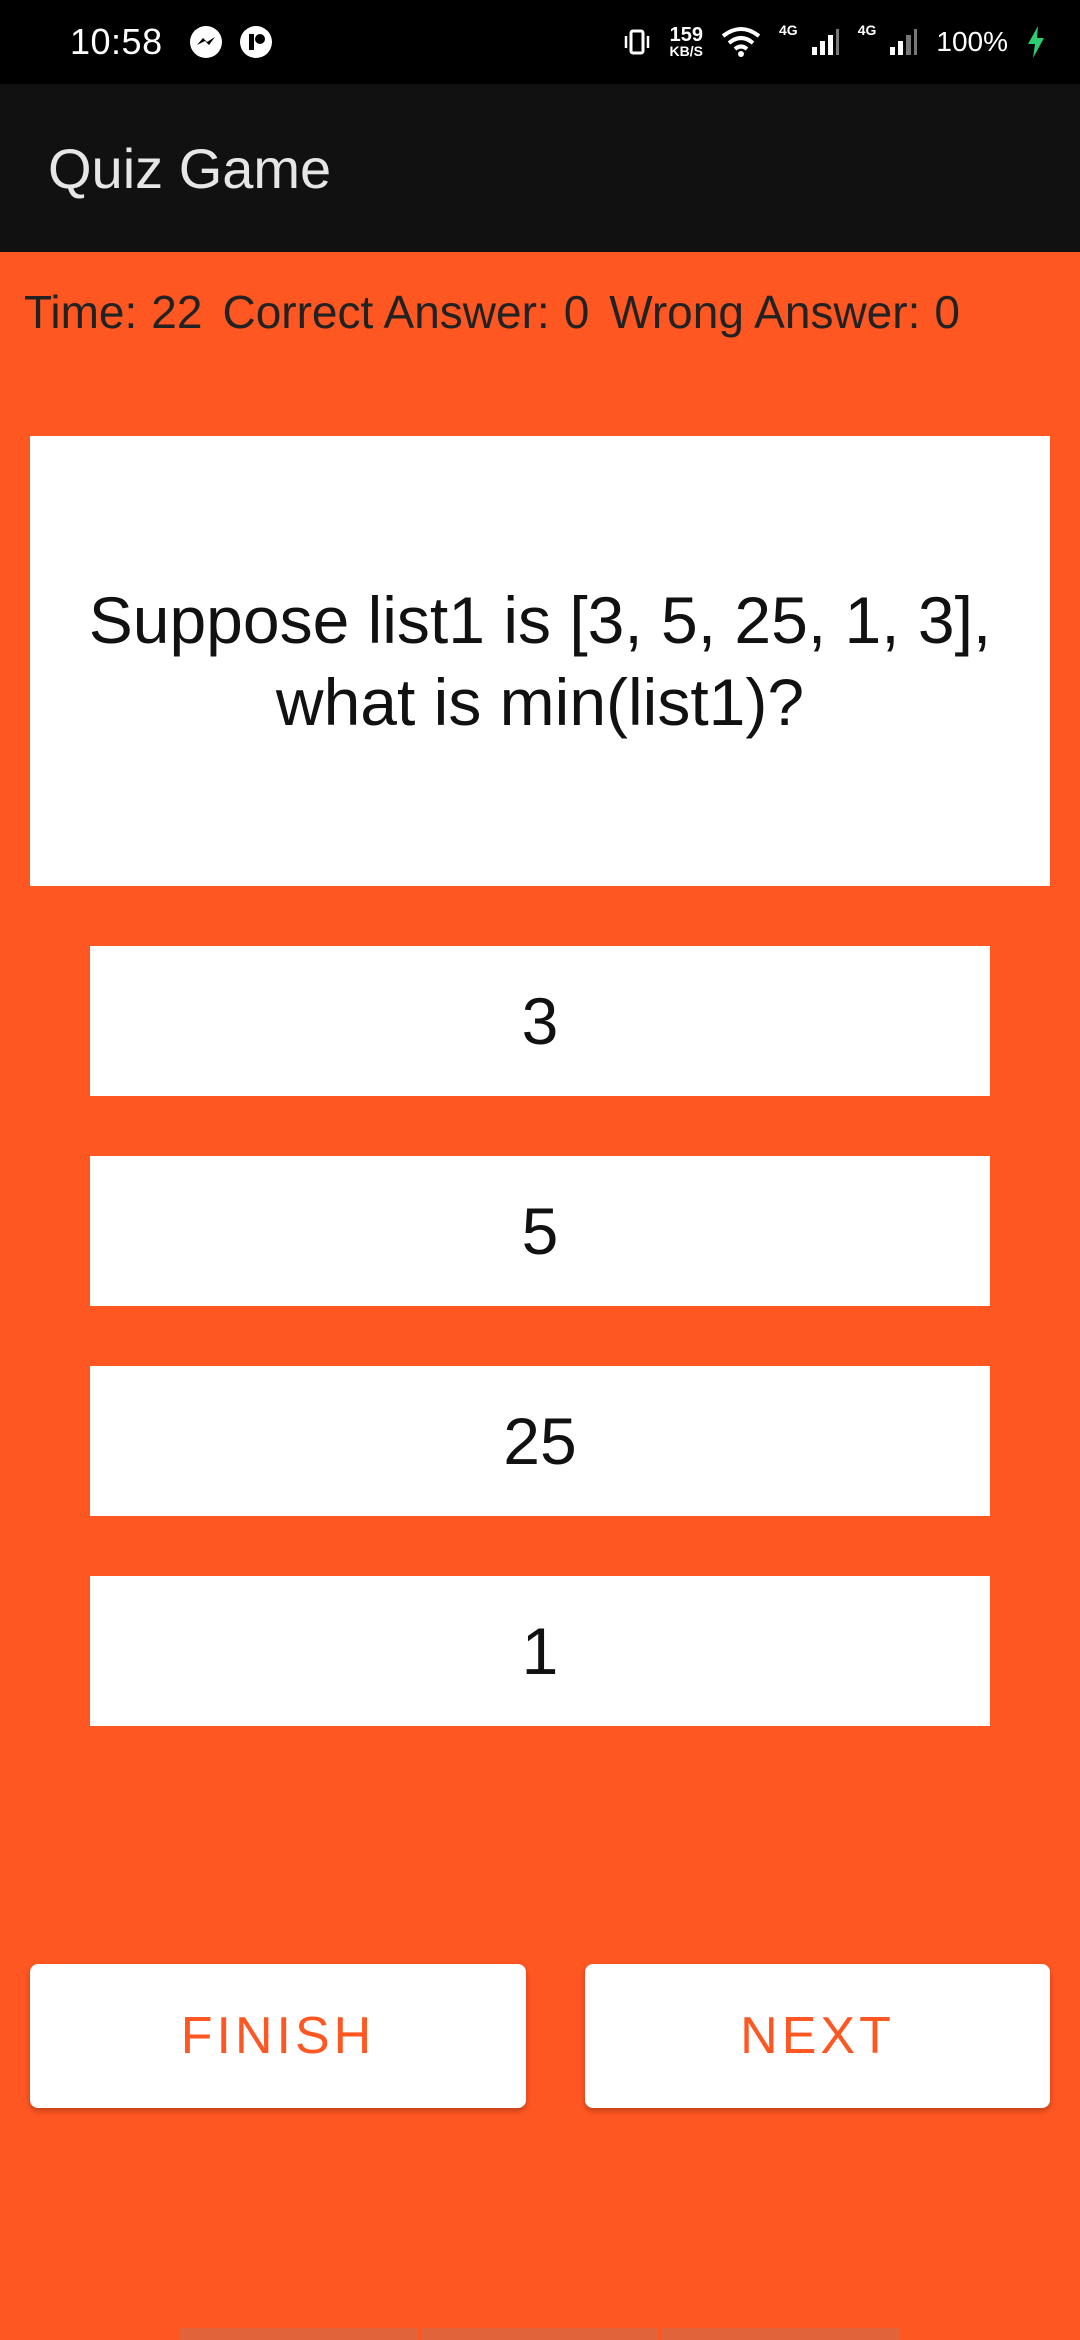 This screenshot has height=2340, width=1080. What do you see at coordinates (81, 312) in the screenshot?
I see `time-label: Time:` at bounding box center [81, 312].